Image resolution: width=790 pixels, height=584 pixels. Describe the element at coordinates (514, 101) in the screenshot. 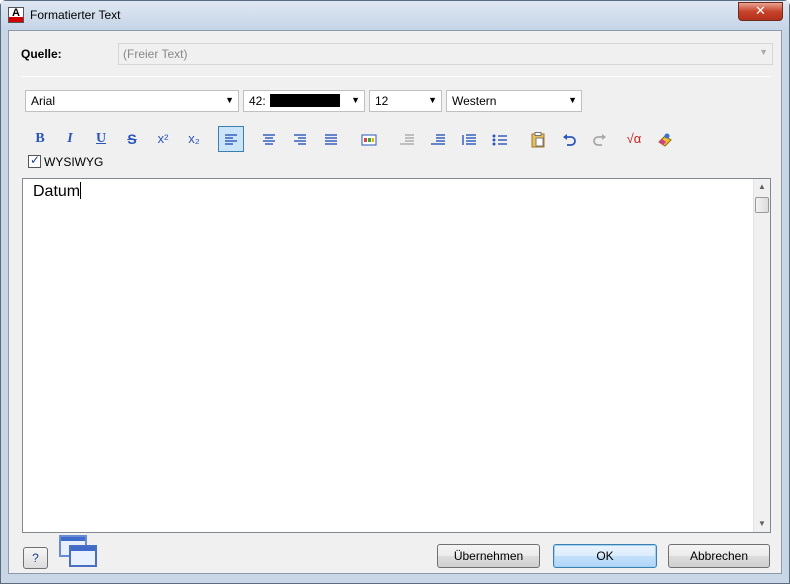

I see `charset-dropdown: Western ▼` at that location.